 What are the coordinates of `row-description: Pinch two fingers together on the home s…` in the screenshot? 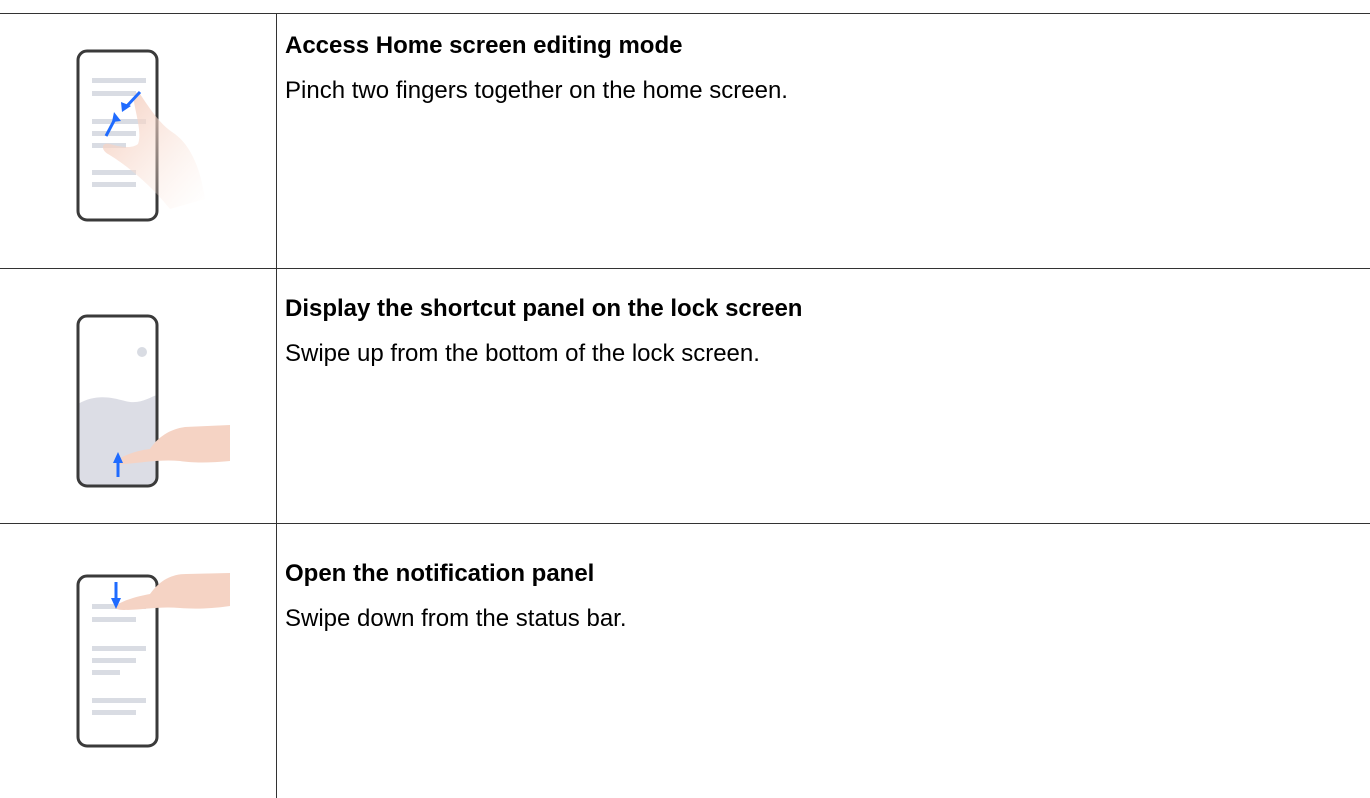 It's located at (536, 90).